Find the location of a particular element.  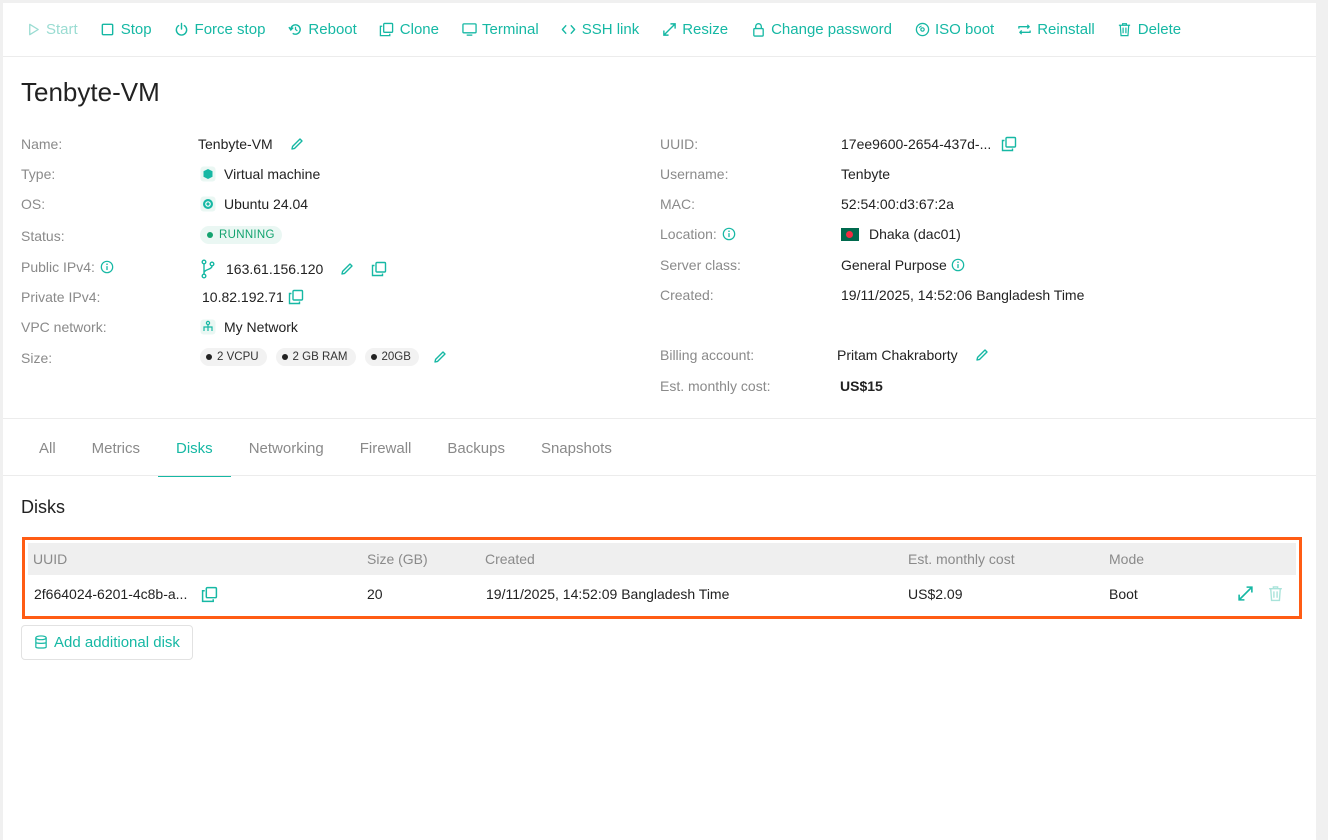

force-stop-label: Force stop is located at coordinates (230, 29).